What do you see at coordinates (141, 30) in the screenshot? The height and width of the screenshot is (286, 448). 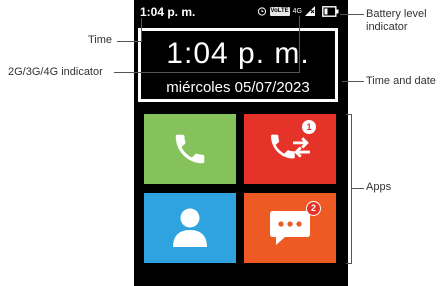 I see `callout-line-time-vertical` at bounding box center [141, 30].